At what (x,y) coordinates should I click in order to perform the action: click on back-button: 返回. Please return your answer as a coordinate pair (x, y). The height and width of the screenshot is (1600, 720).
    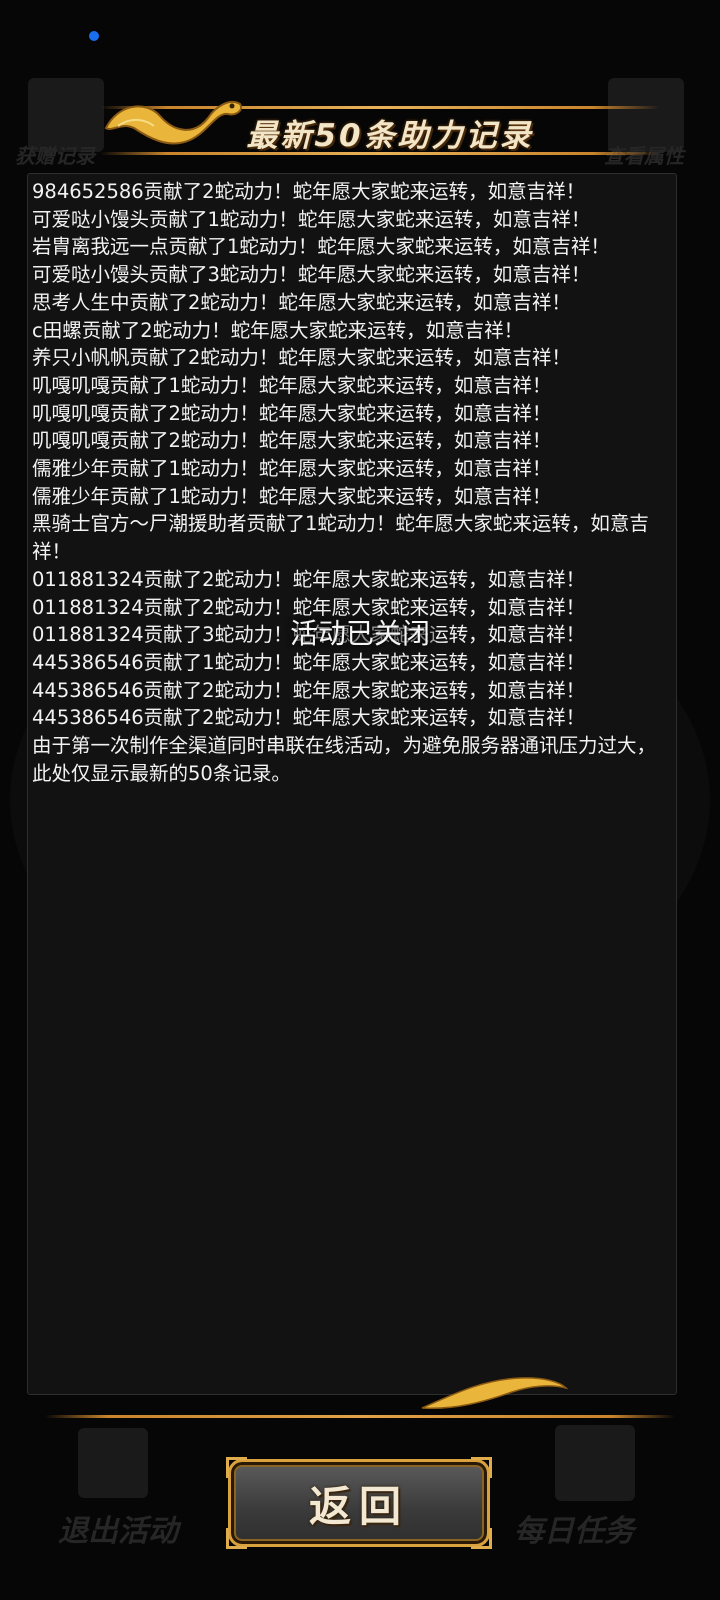
    Looking at the image, I should click on (359, 1503).